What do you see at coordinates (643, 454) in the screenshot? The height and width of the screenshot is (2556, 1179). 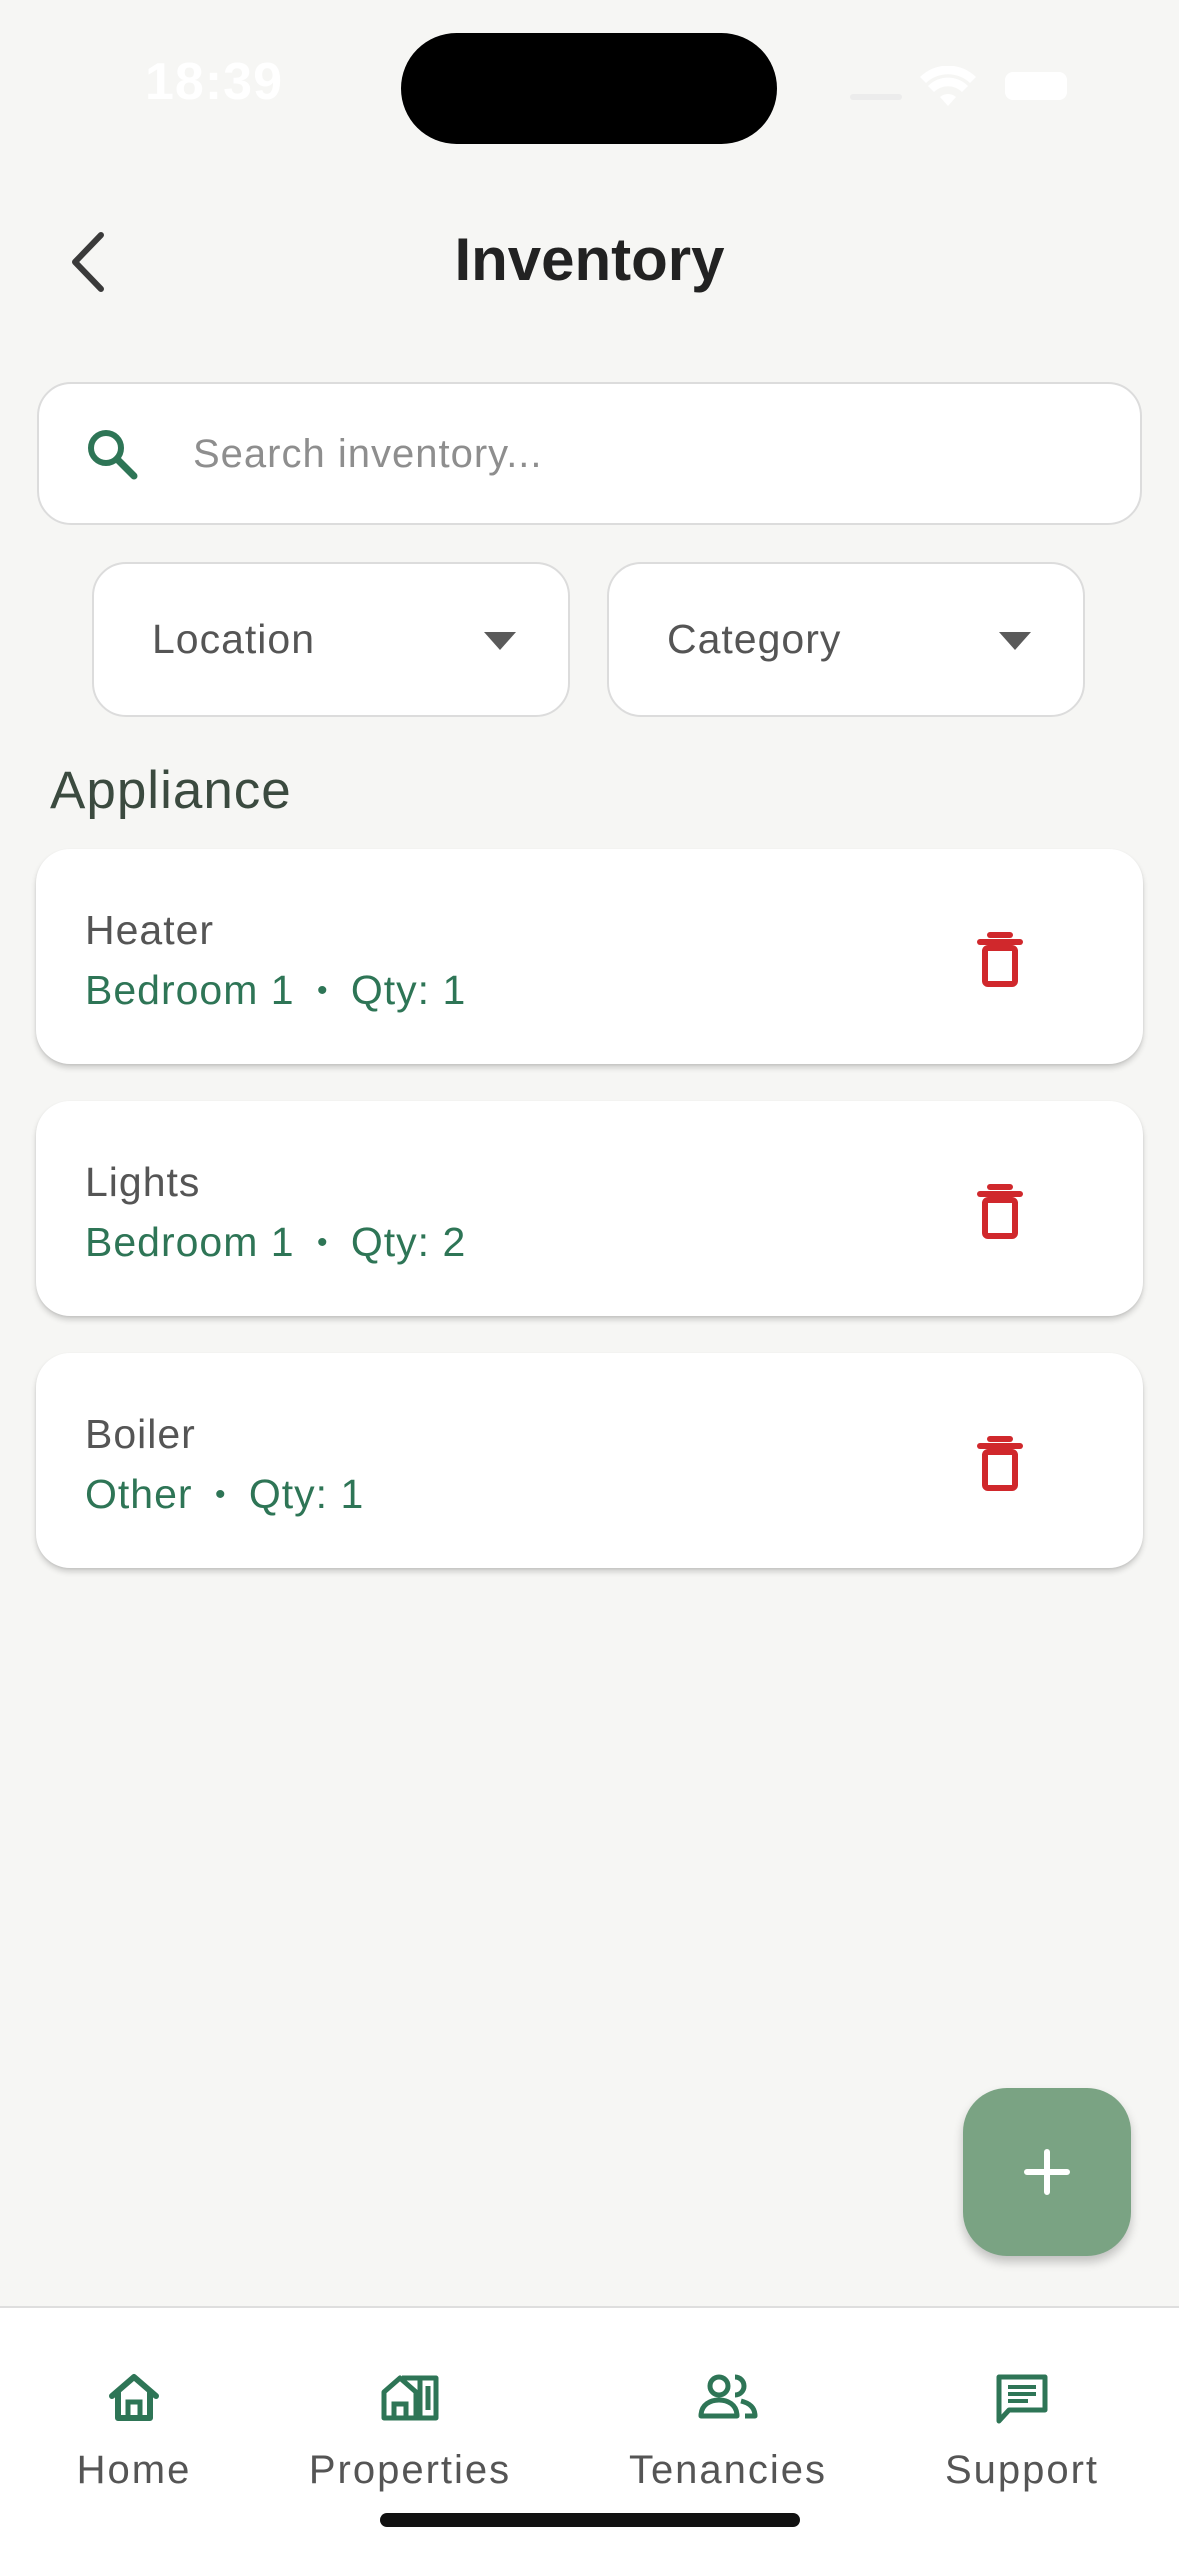 I see `search-input` at bounding box center [643, 454].